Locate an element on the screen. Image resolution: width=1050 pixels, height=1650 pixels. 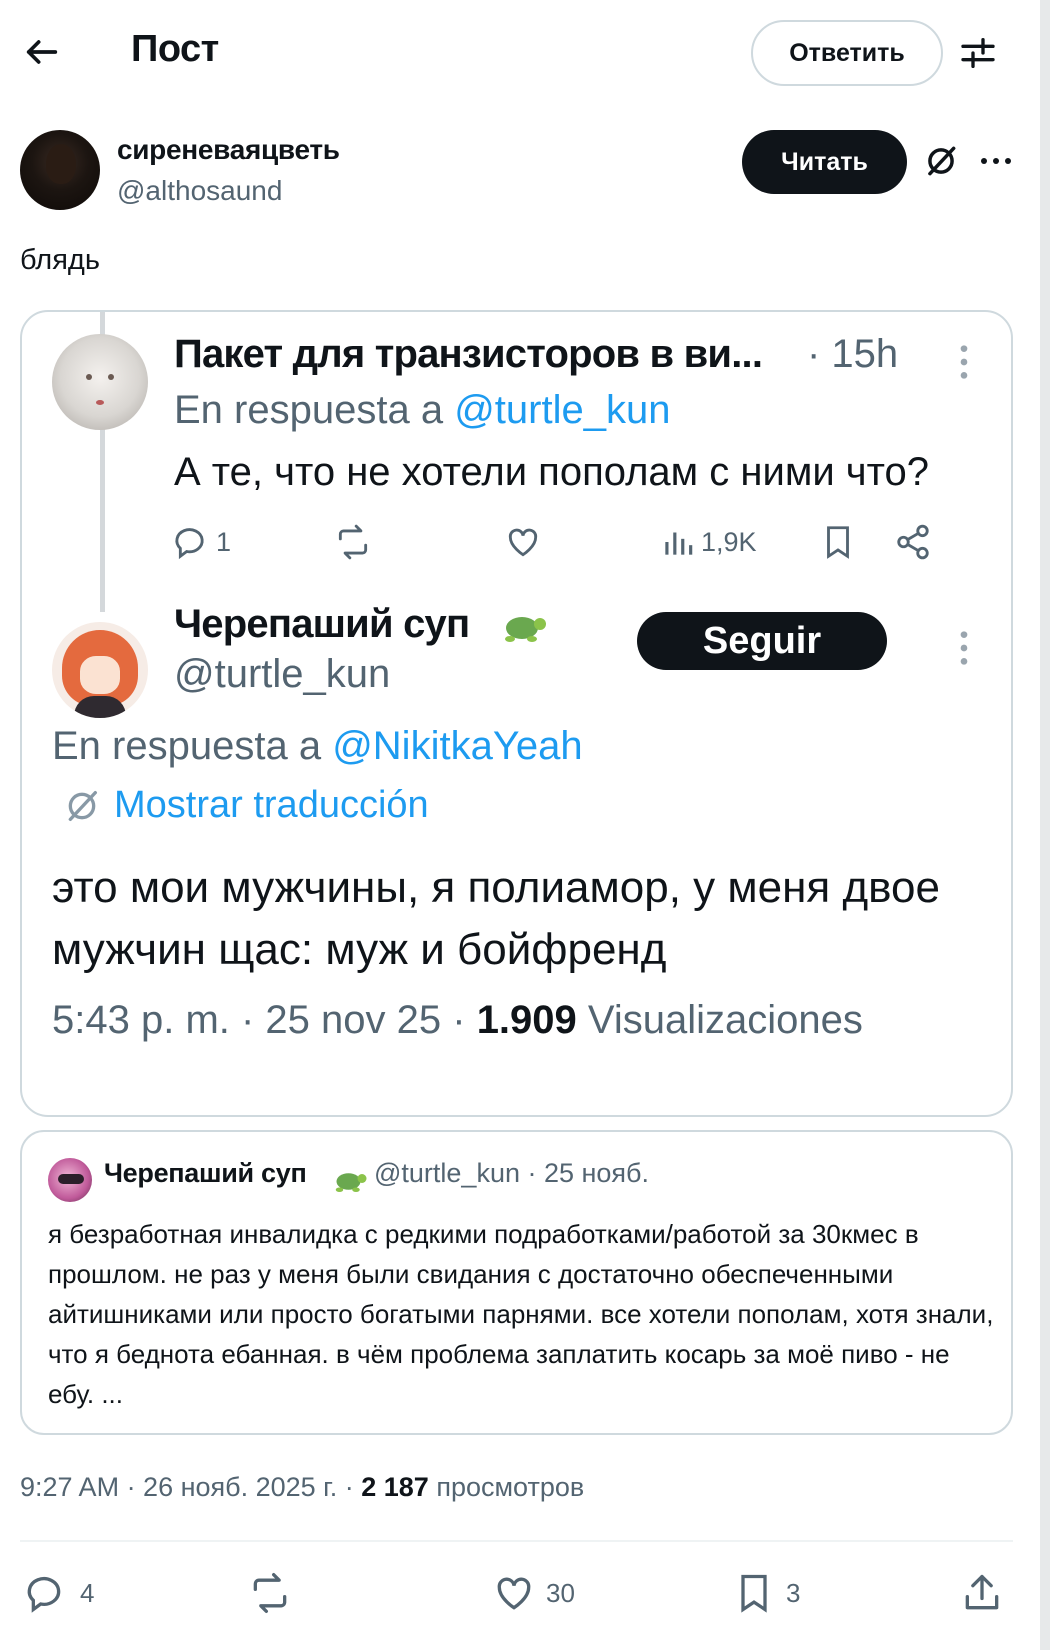
tweet1-views-action: 1,9K is located at coordinates (708, 542).